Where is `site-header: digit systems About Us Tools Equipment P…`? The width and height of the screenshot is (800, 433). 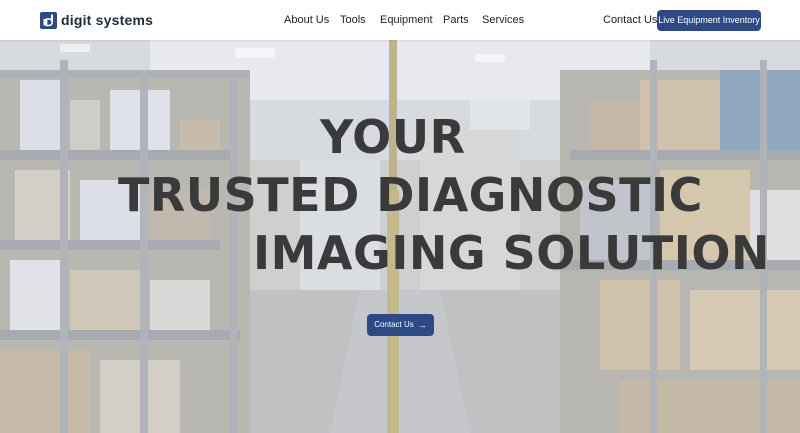 site-header: digit systems About Us Tools Equipment P… is located at coordinates (400, 20).